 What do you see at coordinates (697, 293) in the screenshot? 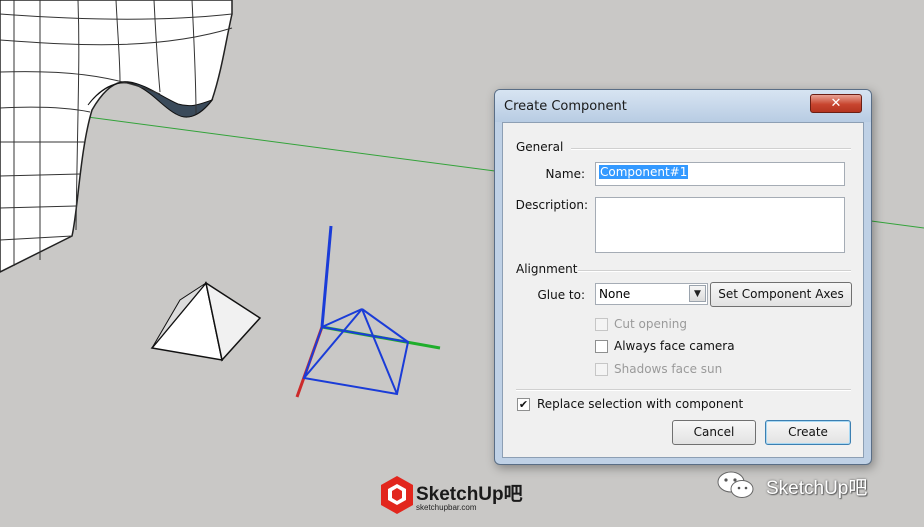
I see `chevron-down-icon: ▼` at bounding box center [697, 293].